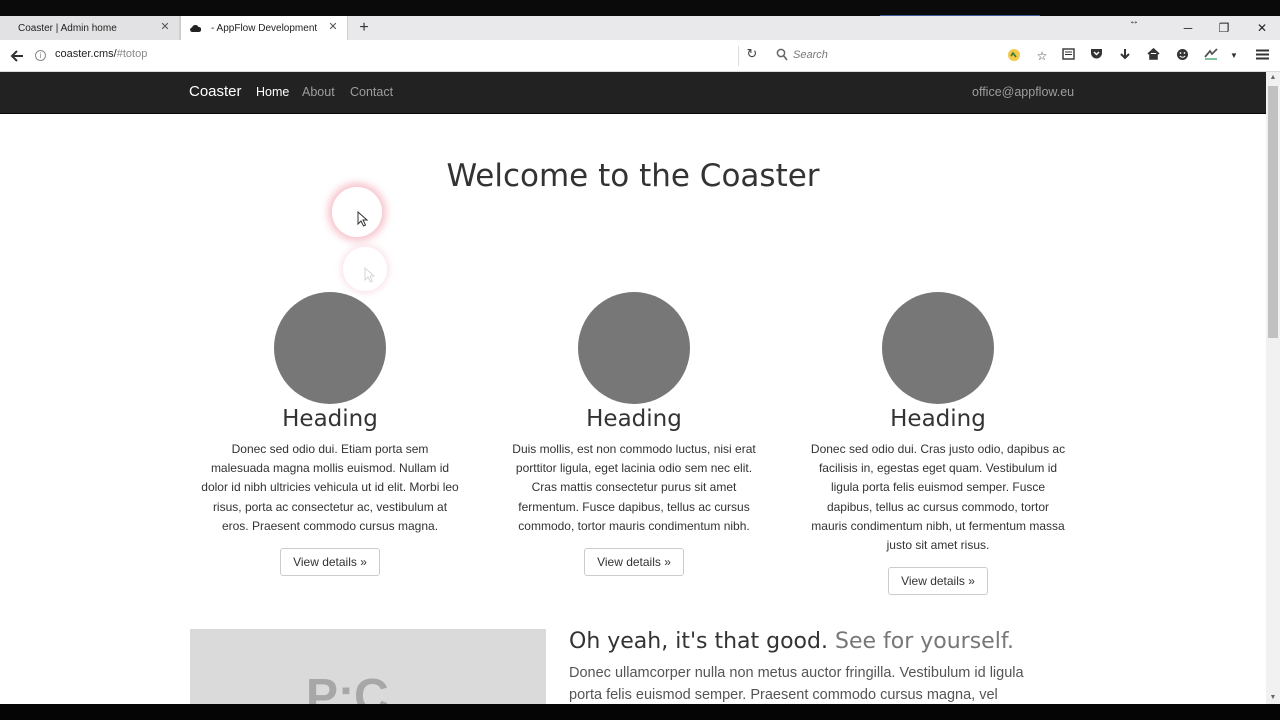 This screenshot has height=720, width=1280. I want to click on bottom-strip, so click(640, 712).